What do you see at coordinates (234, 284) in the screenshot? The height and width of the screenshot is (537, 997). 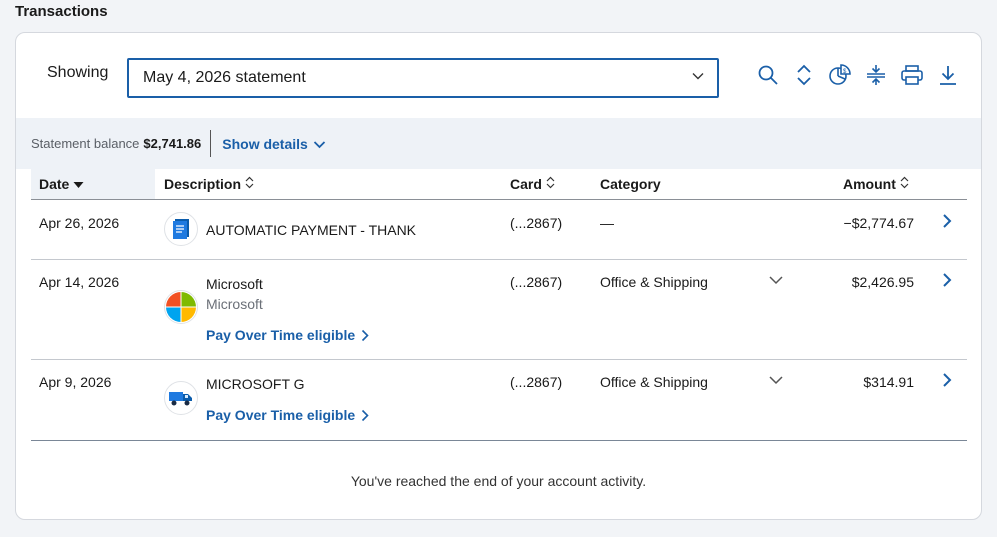 I see `merchant-name: Microsoft` at bounding box center [234, 284].